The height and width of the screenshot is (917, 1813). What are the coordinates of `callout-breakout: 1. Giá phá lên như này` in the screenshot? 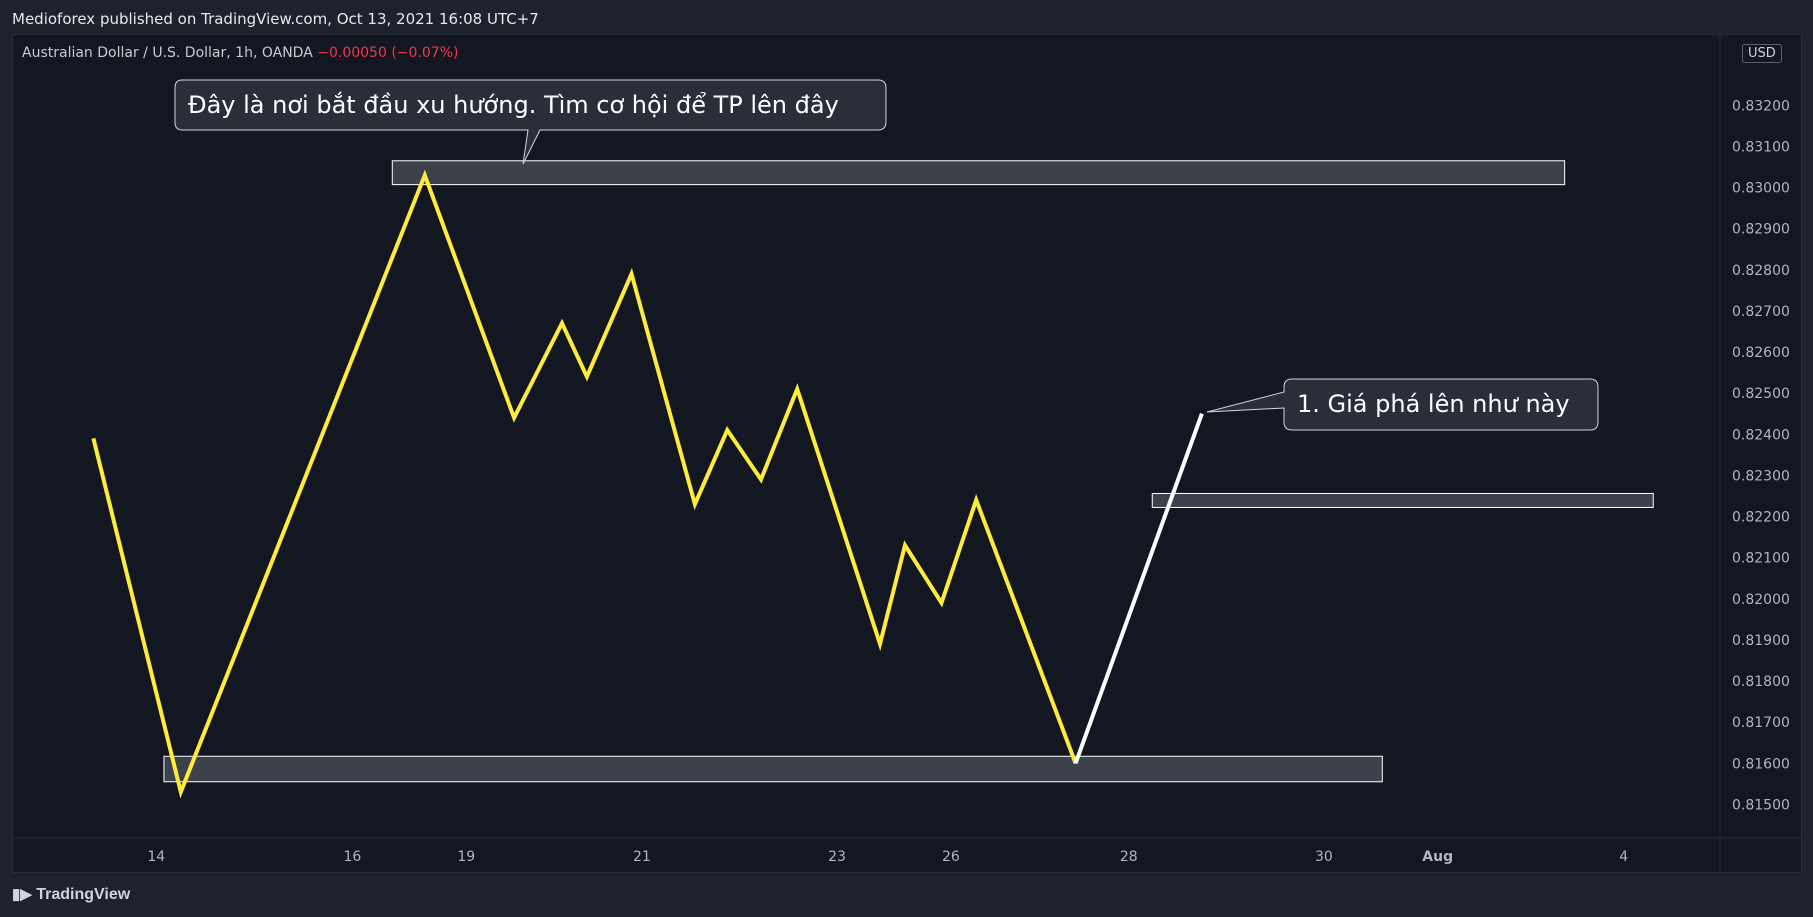 It's located at (1402, 404).